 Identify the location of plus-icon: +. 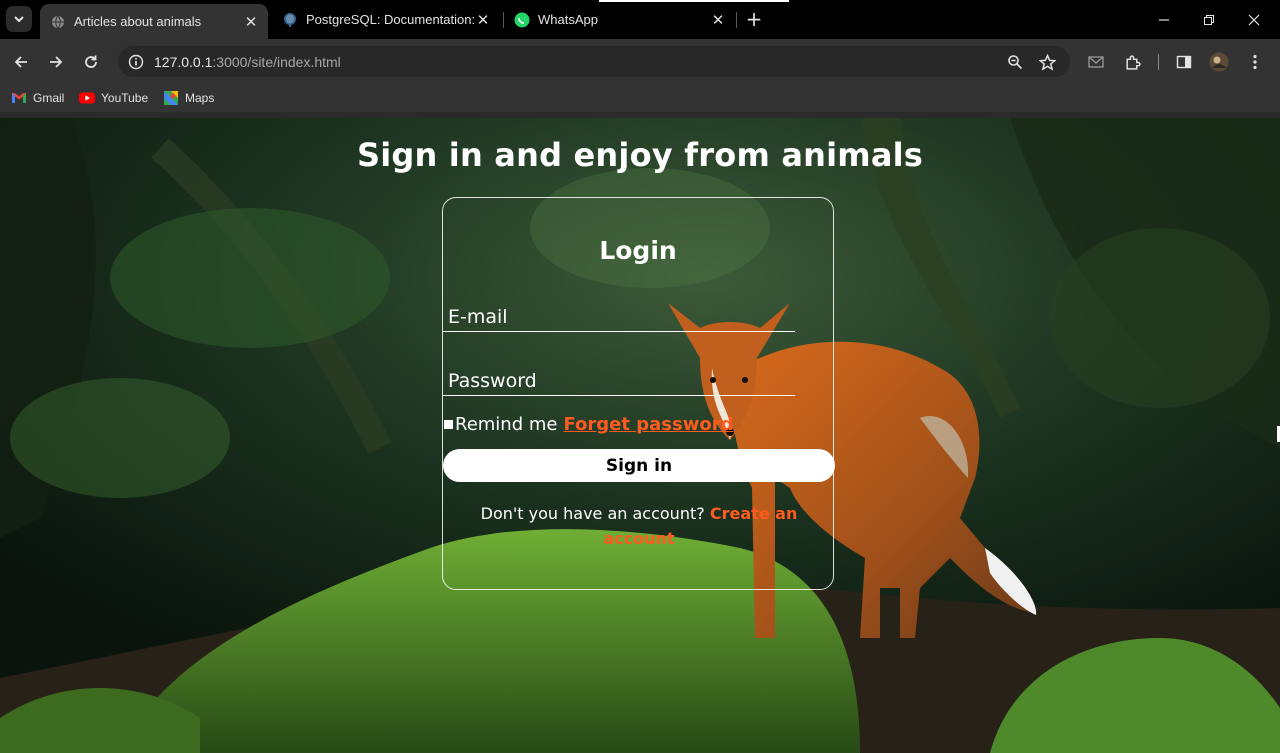
(754, 19).